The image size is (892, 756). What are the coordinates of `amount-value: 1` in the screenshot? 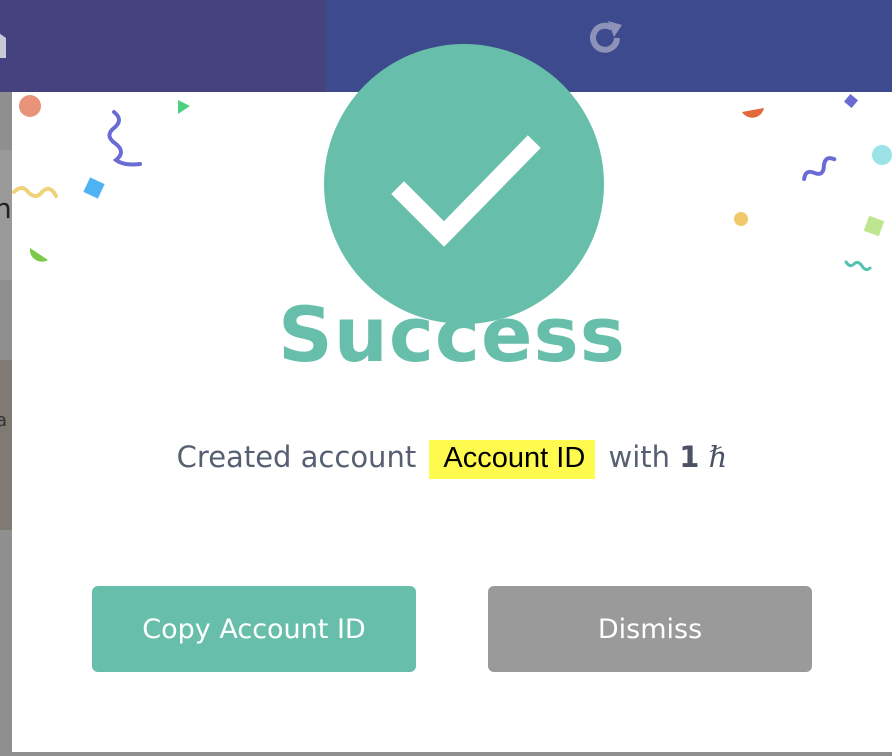 It's located at (689, 457).